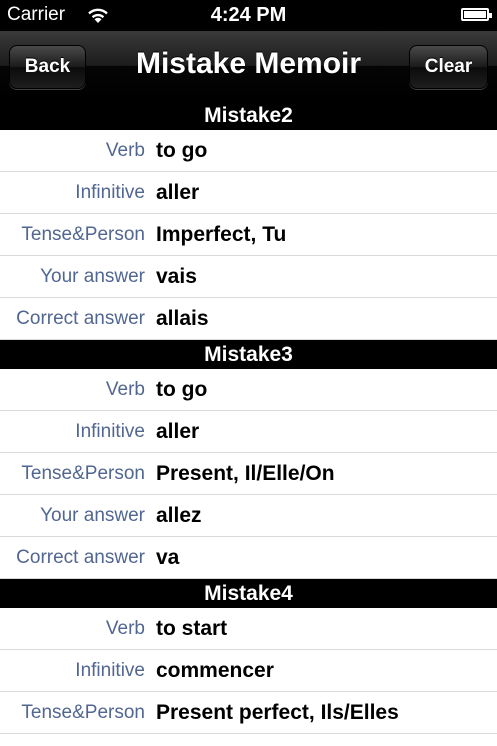 The image size is (497, 746). I want to click on table-row: Your answer allez, so click(248, 516).